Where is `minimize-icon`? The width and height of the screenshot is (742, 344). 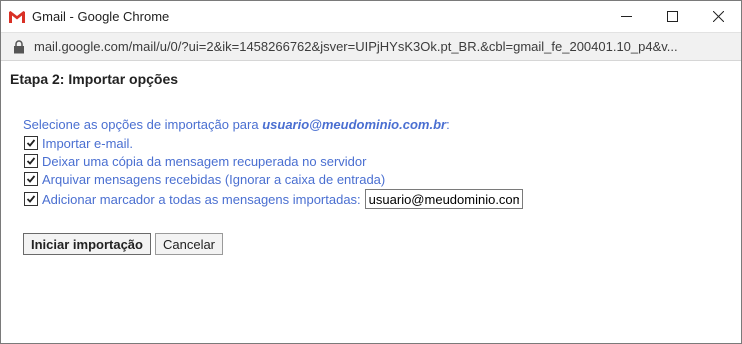 minimize-icon is located at coordinates (626, 16).